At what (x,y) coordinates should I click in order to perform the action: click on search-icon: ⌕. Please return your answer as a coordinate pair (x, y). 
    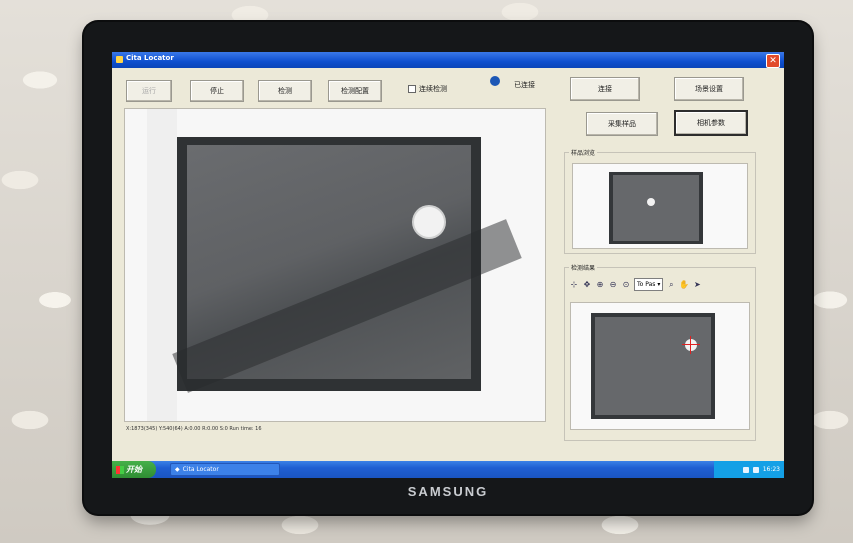
    Looking at the image, I should click on (671, 285).